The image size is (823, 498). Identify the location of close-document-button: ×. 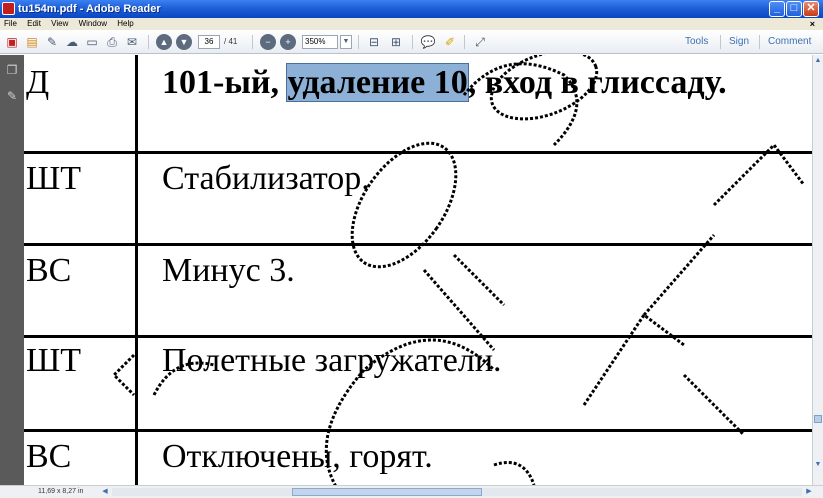
(812, 24).